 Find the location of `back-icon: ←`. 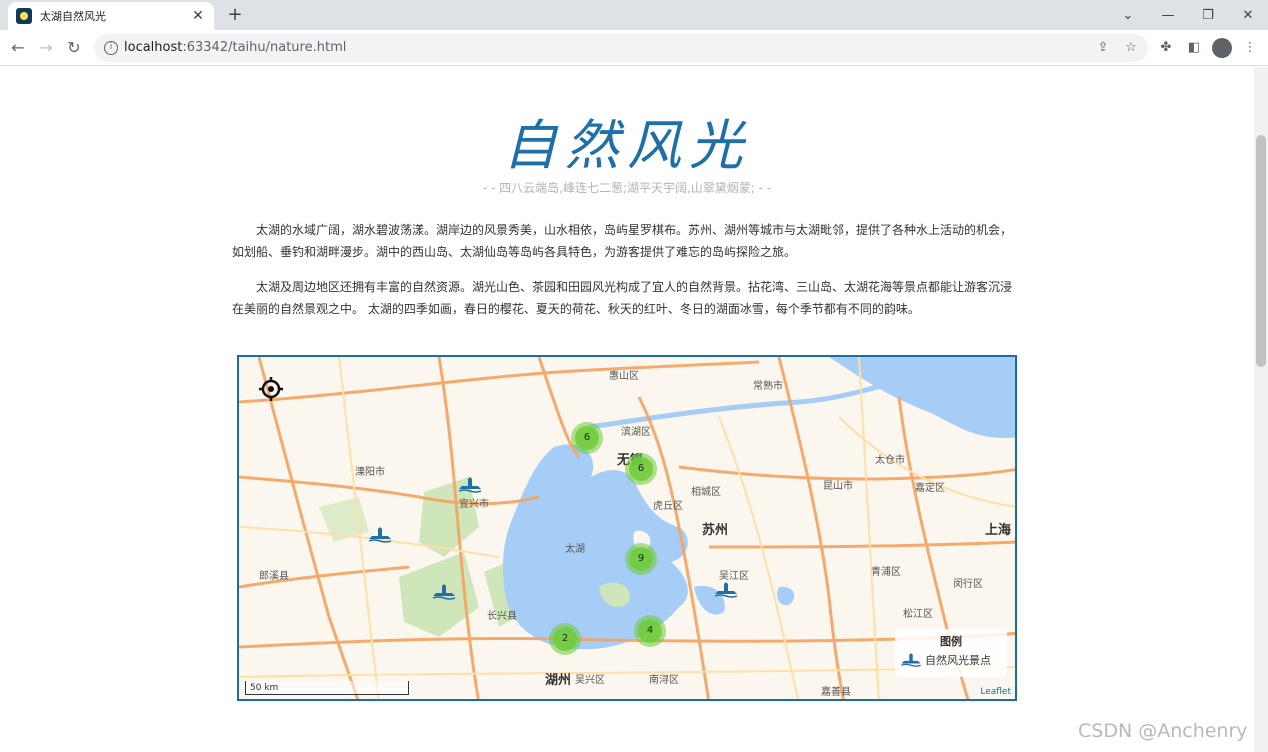

back-icon: ← is located at coordinates (18, 48).